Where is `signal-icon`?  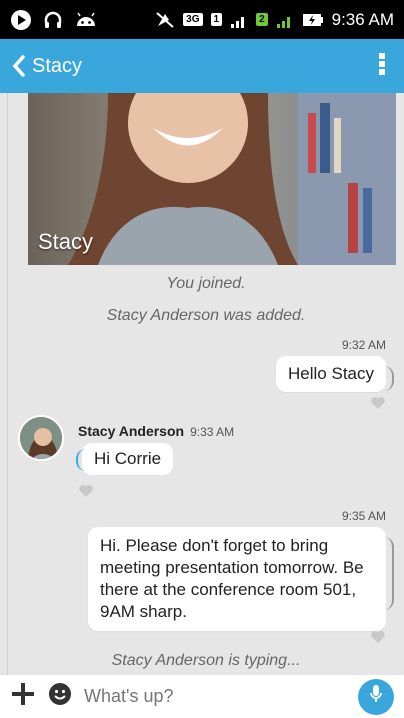 signal-icon is located at coordinates (239, 20).